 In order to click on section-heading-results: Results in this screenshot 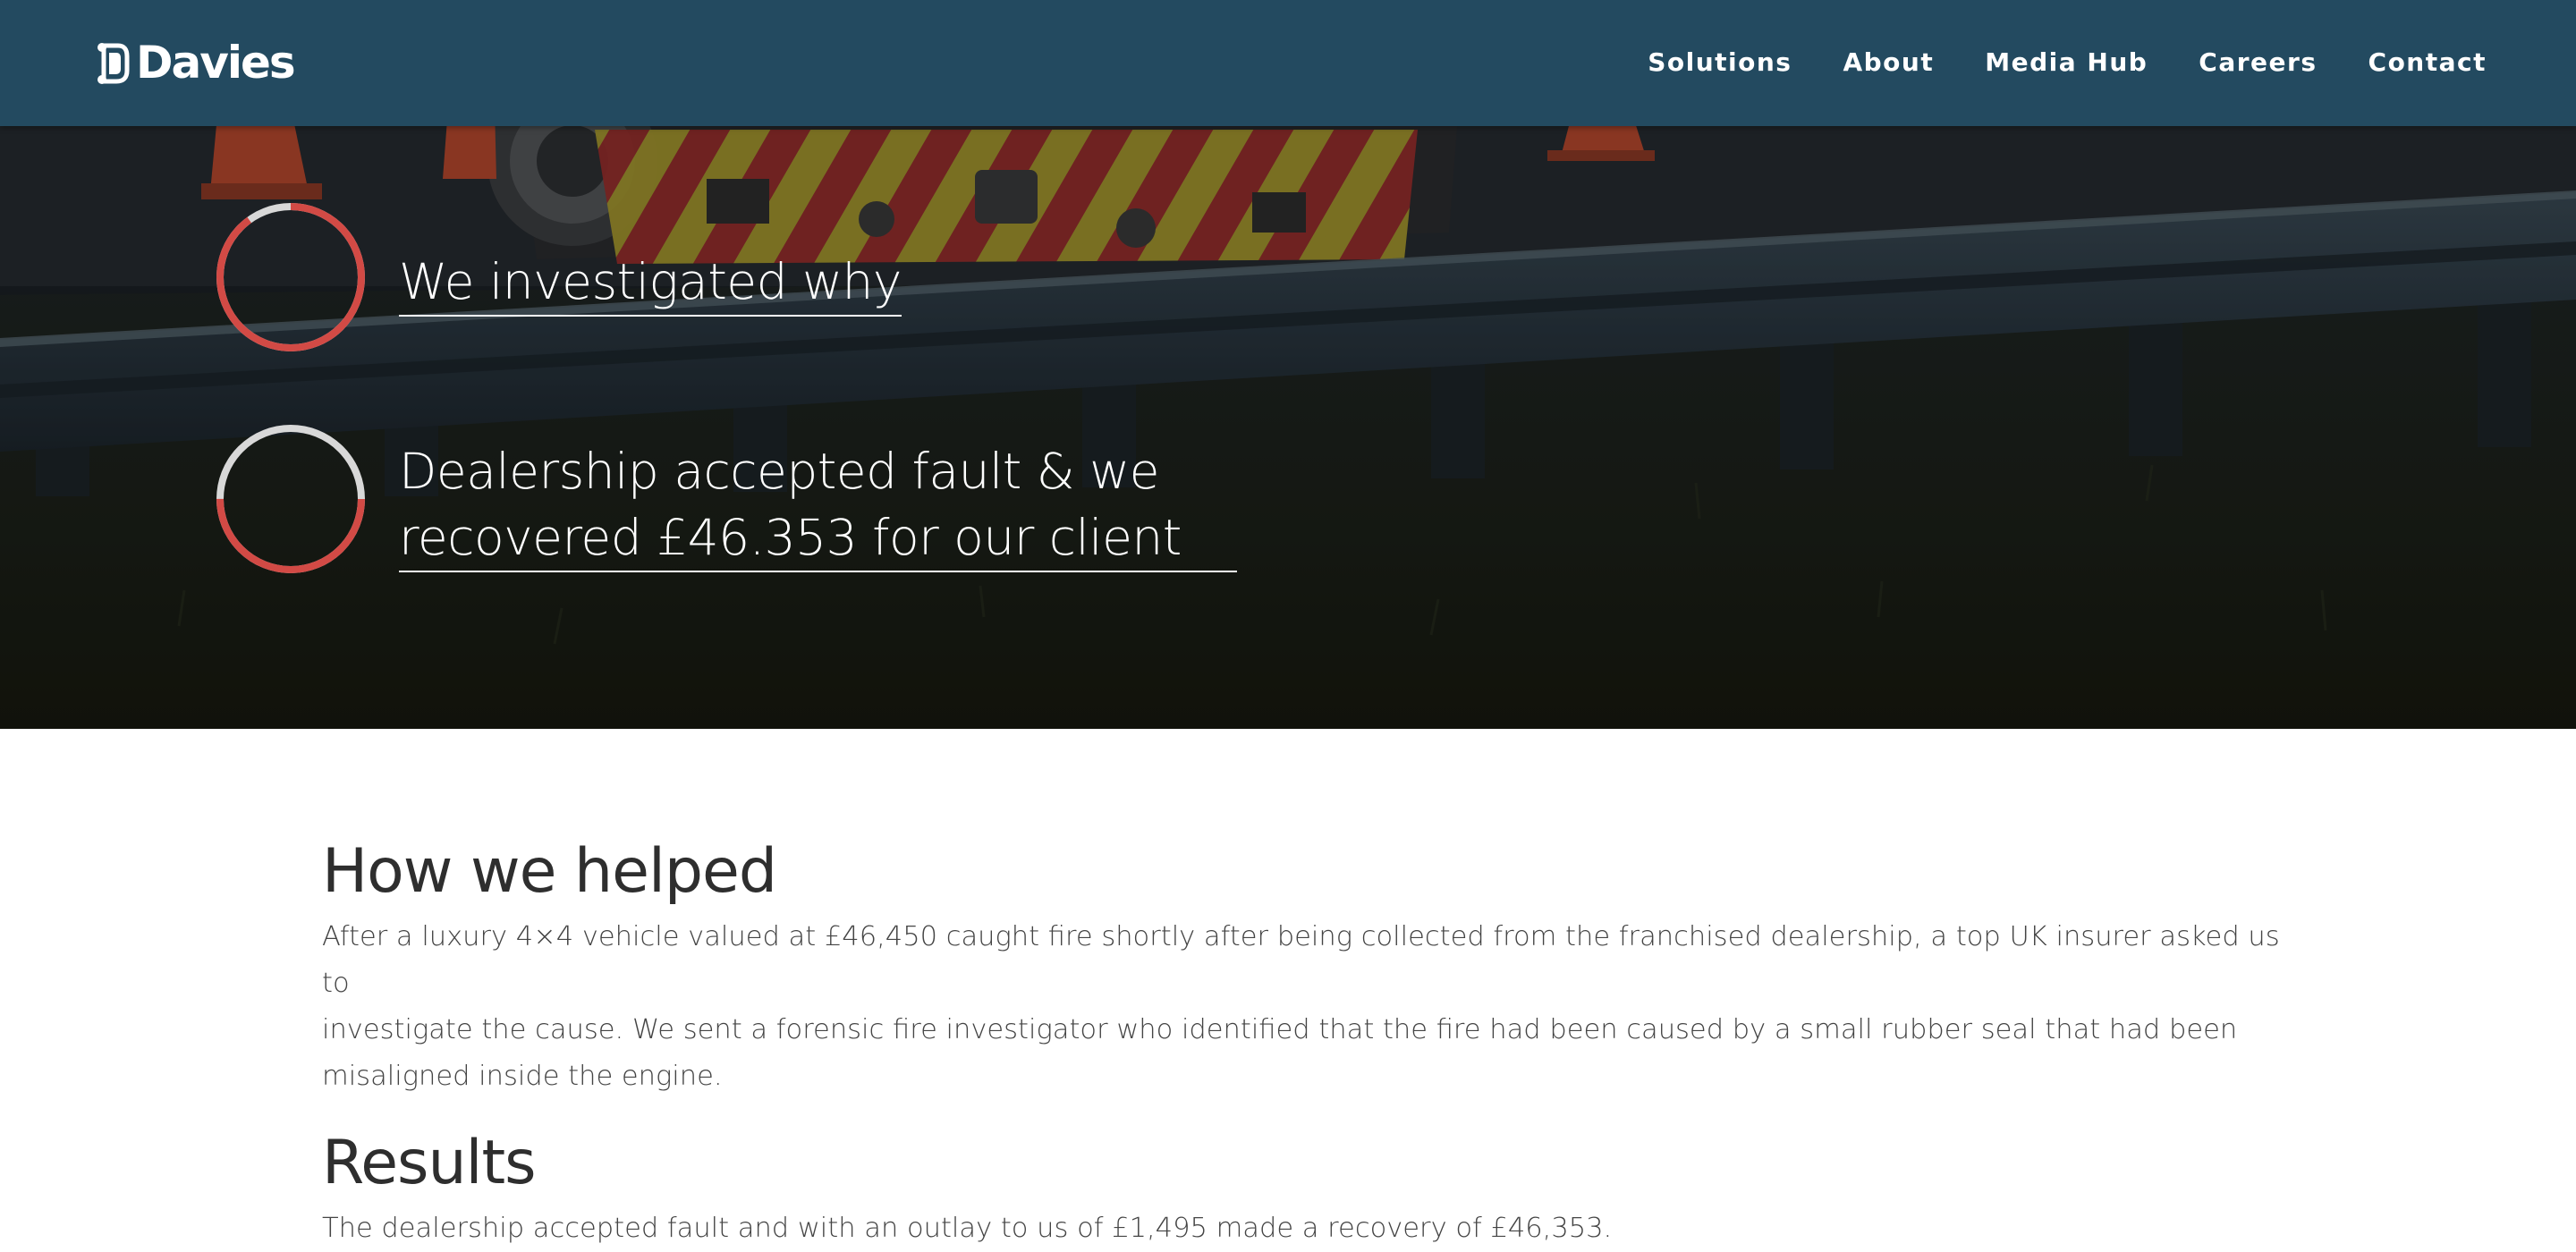, I will do `click(429, 1163)`.